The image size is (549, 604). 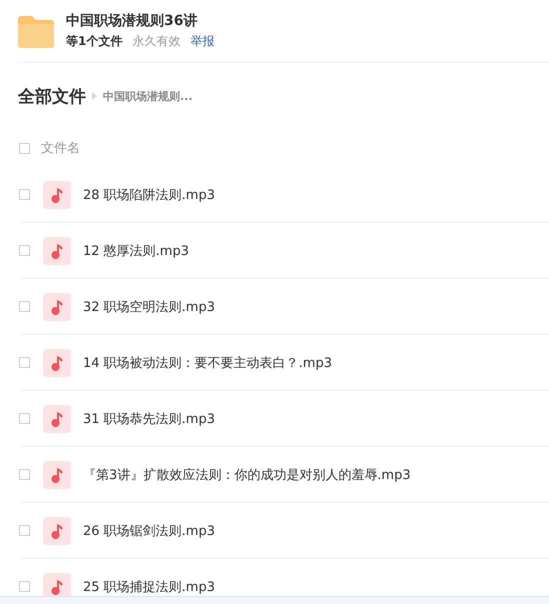 What do you see at coordinates (247, 475) in the screenshot?
I see `file-name: 『第3讲』扩散效应法则：你的成功是对别人的羞辱.mp3` at bounding box center [247, 475].